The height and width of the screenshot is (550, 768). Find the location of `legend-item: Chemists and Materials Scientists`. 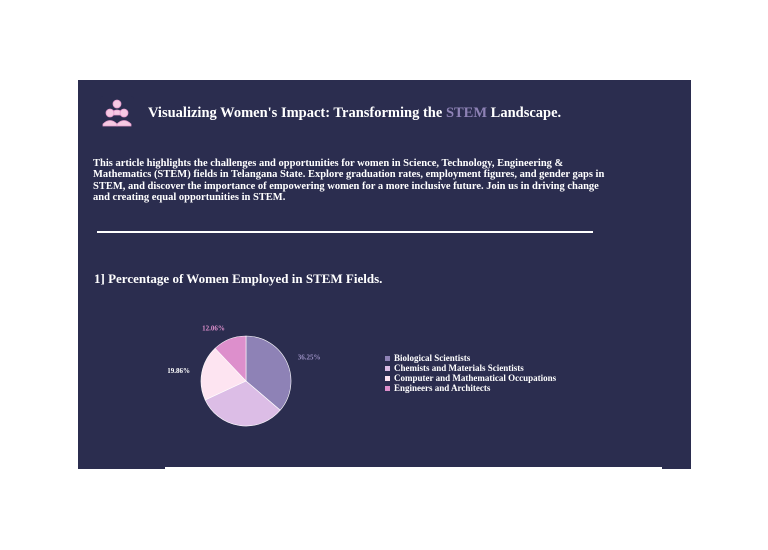

legend-item: Chemists and Materials Scientists is located at coordinates (470, 368).